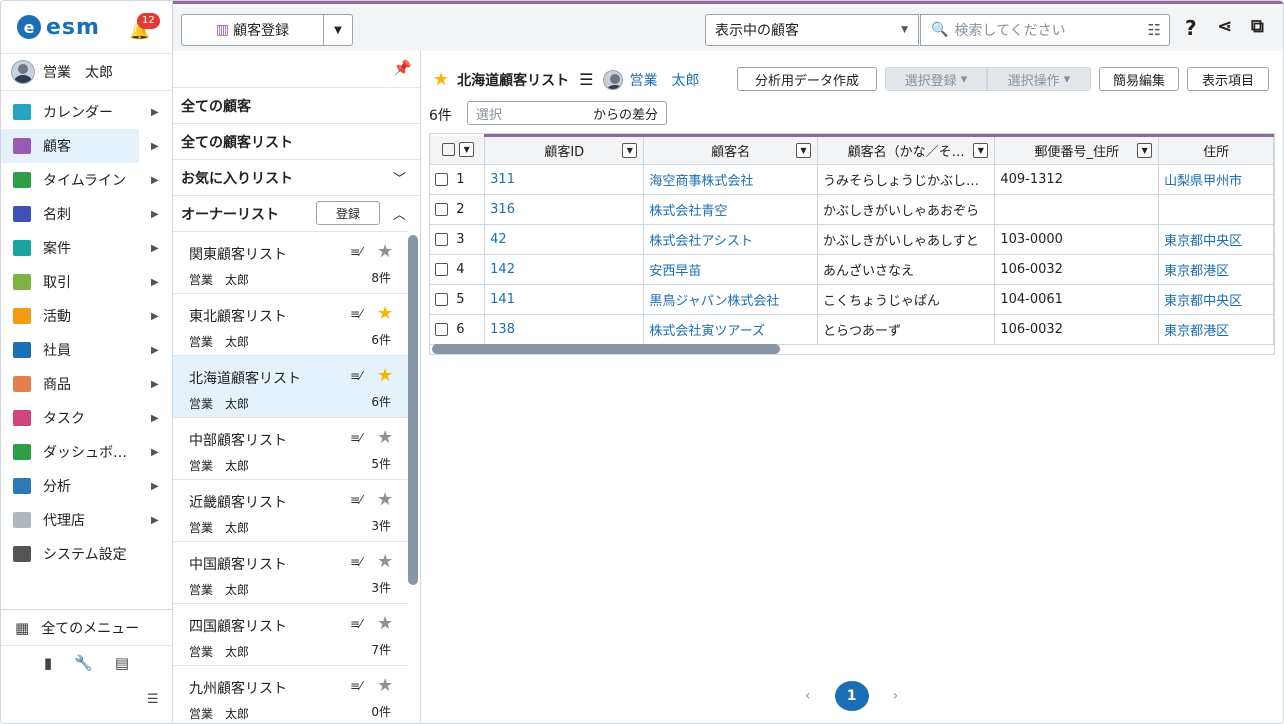  I want to click on list-item: 四国顧客リスト 営業 太郎 ≡⁄ ★ 7件, so click(291, 634).